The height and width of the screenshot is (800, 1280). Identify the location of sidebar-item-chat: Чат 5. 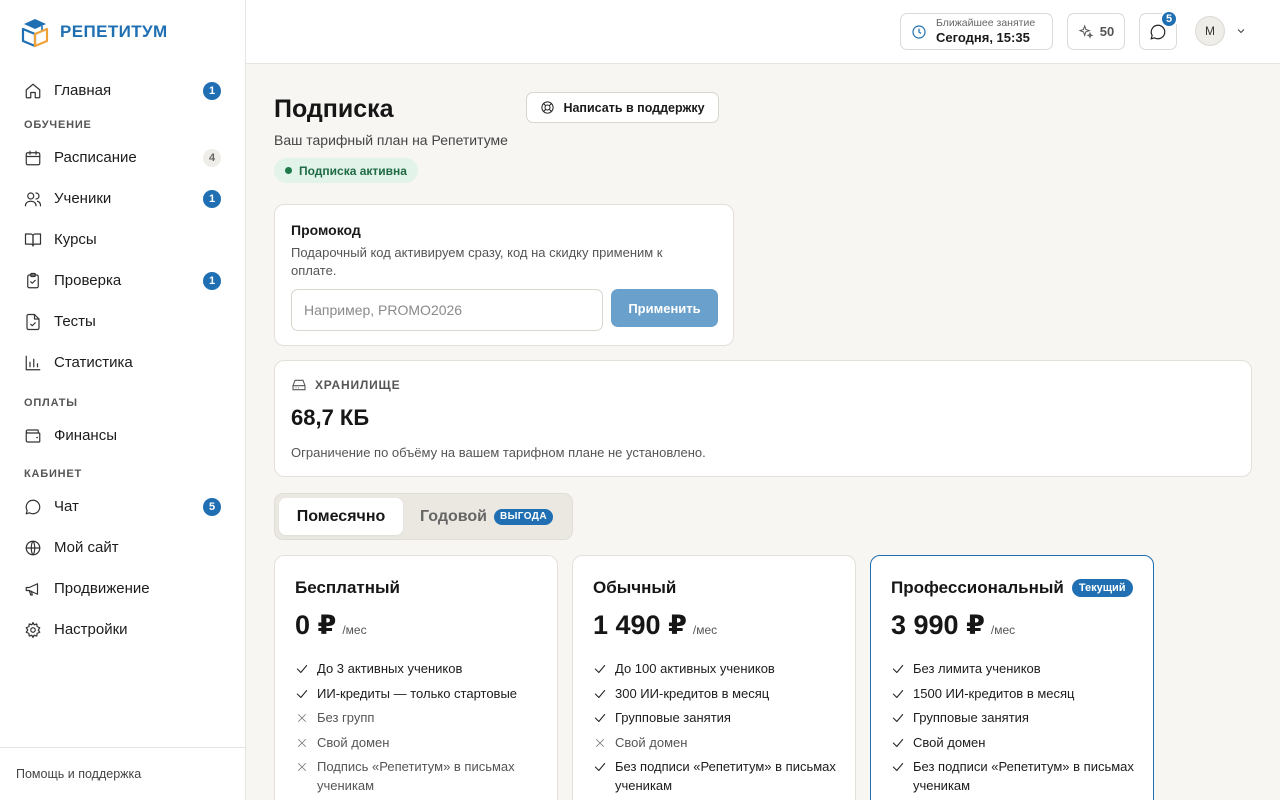
(122, 506).